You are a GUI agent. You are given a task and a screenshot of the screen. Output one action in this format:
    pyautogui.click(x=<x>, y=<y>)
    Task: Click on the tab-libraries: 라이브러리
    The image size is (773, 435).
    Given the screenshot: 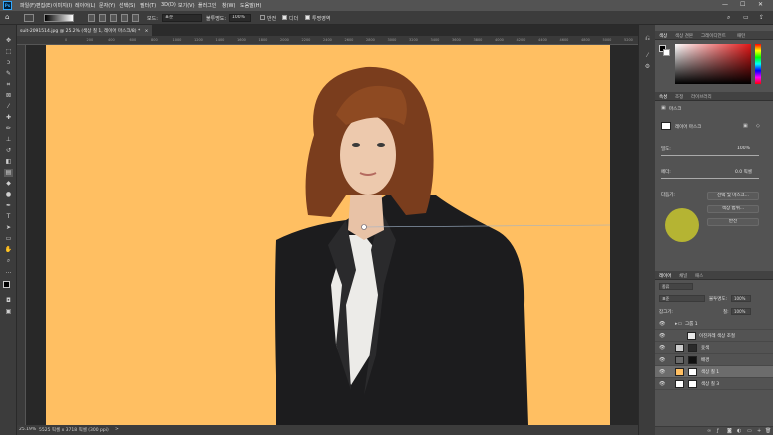 What is the action you would take?
    pyautogui.click(x=701, y=97)
    